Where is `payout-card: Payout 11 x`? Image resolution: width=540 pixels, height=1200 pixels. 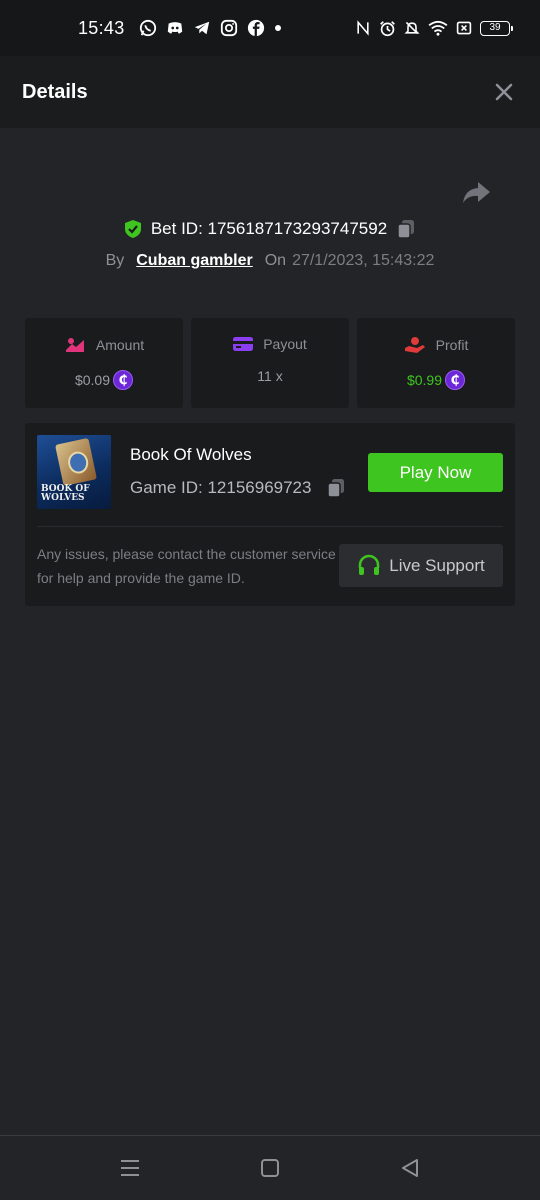 payout-card: Payout 11 x is located at coordinates (270, 363).